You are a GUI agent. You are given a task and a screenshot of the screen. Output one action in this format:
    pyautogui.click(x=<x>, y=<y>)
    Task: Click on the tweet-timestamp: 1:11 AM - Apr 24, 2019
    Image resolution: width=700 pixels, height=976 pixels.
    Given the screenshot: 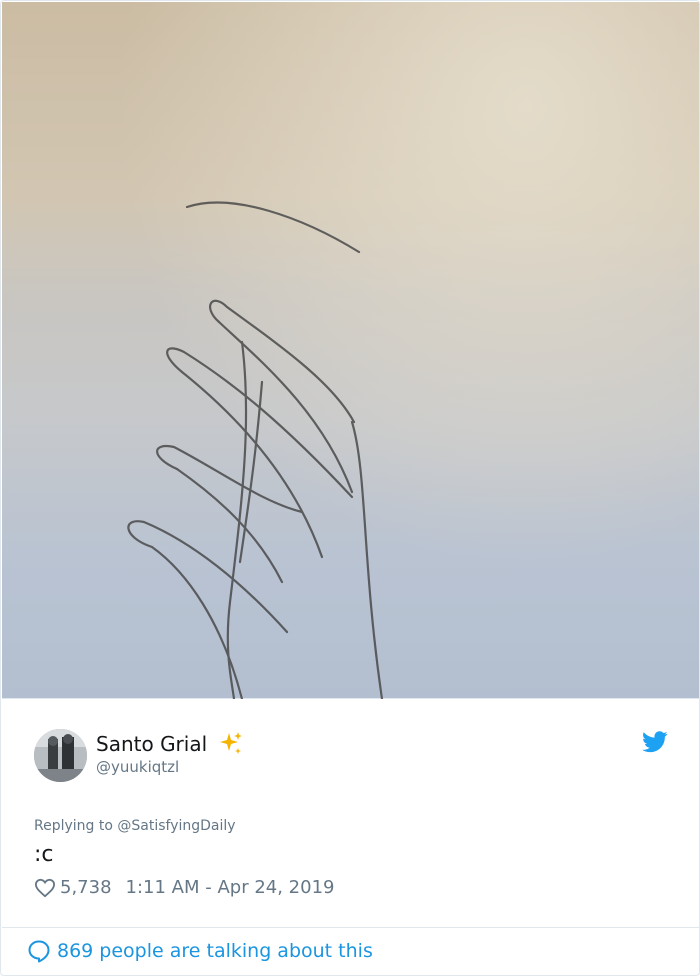 What is the action you would take?
    pyautogui.click(x=230, y=887)
    